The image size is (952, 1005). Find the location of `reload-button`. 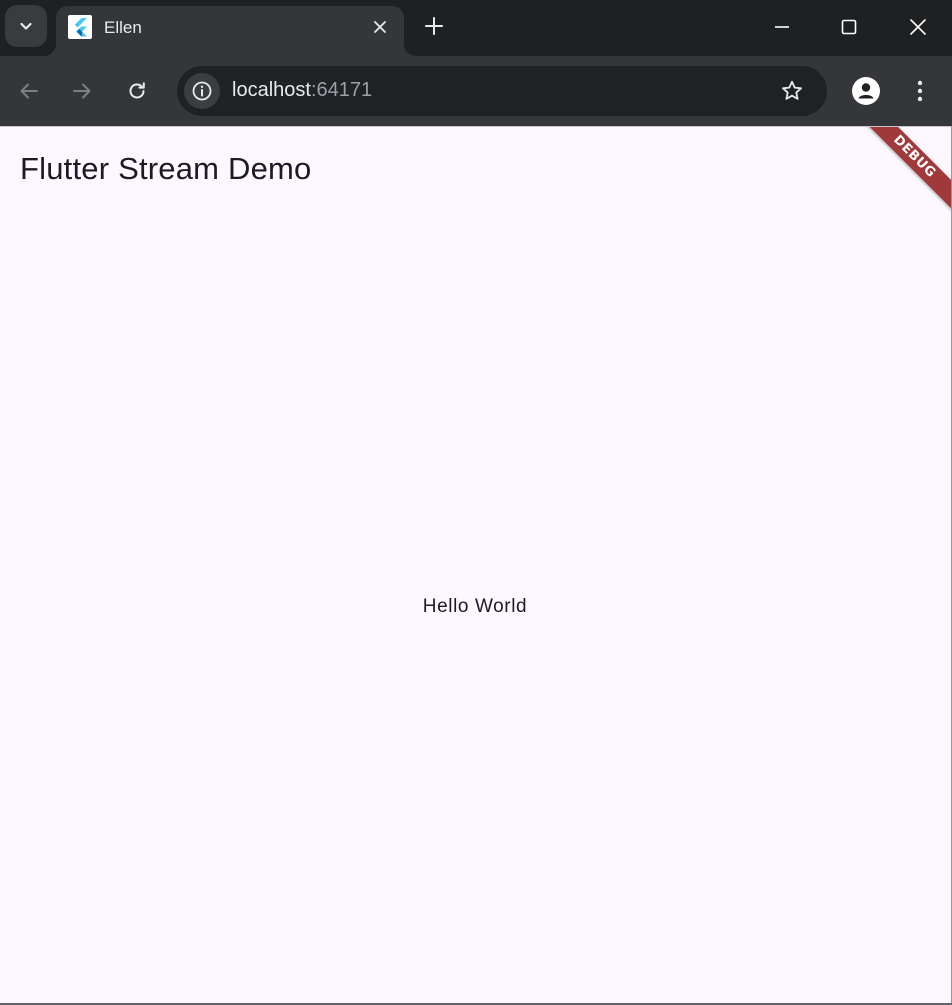

reload-button is located at coordinates (137, 91).